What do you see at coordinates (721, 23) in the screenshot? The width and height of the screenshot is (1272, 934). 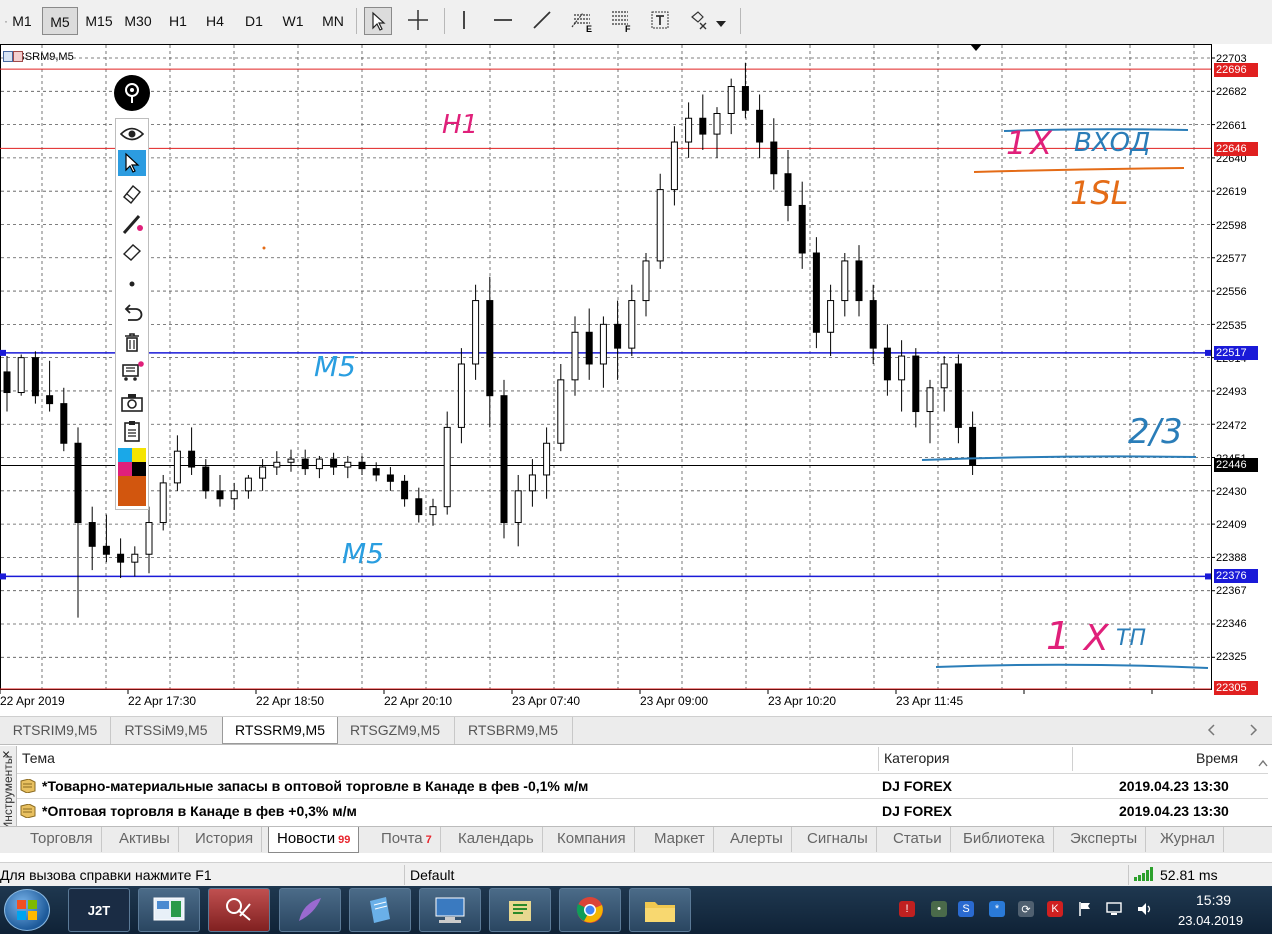 I see `shapes-dropdown-icon` at bounding box center [721, 23].